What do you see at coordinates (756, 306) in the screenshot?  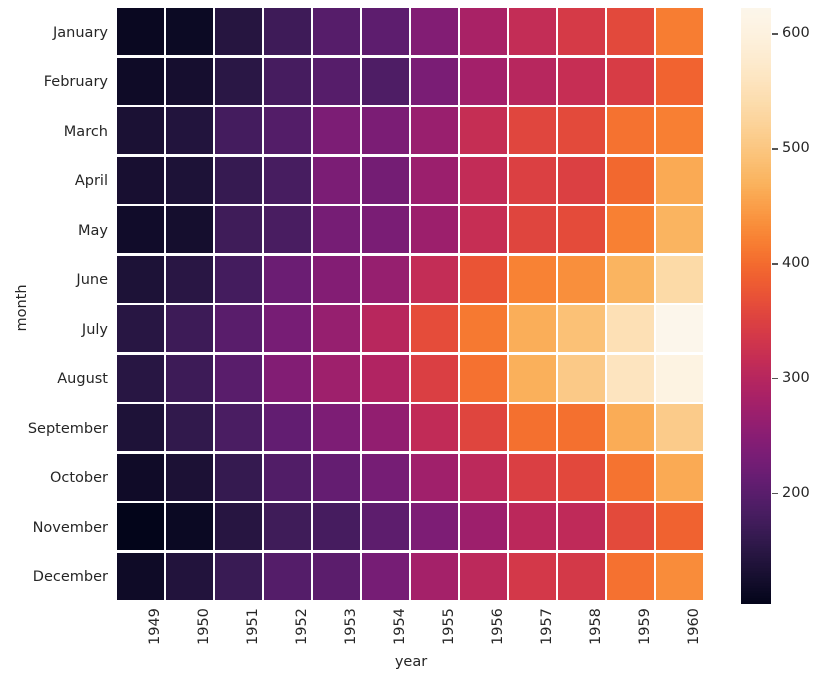 I see `colorbar` at bounding box center [756, 306].